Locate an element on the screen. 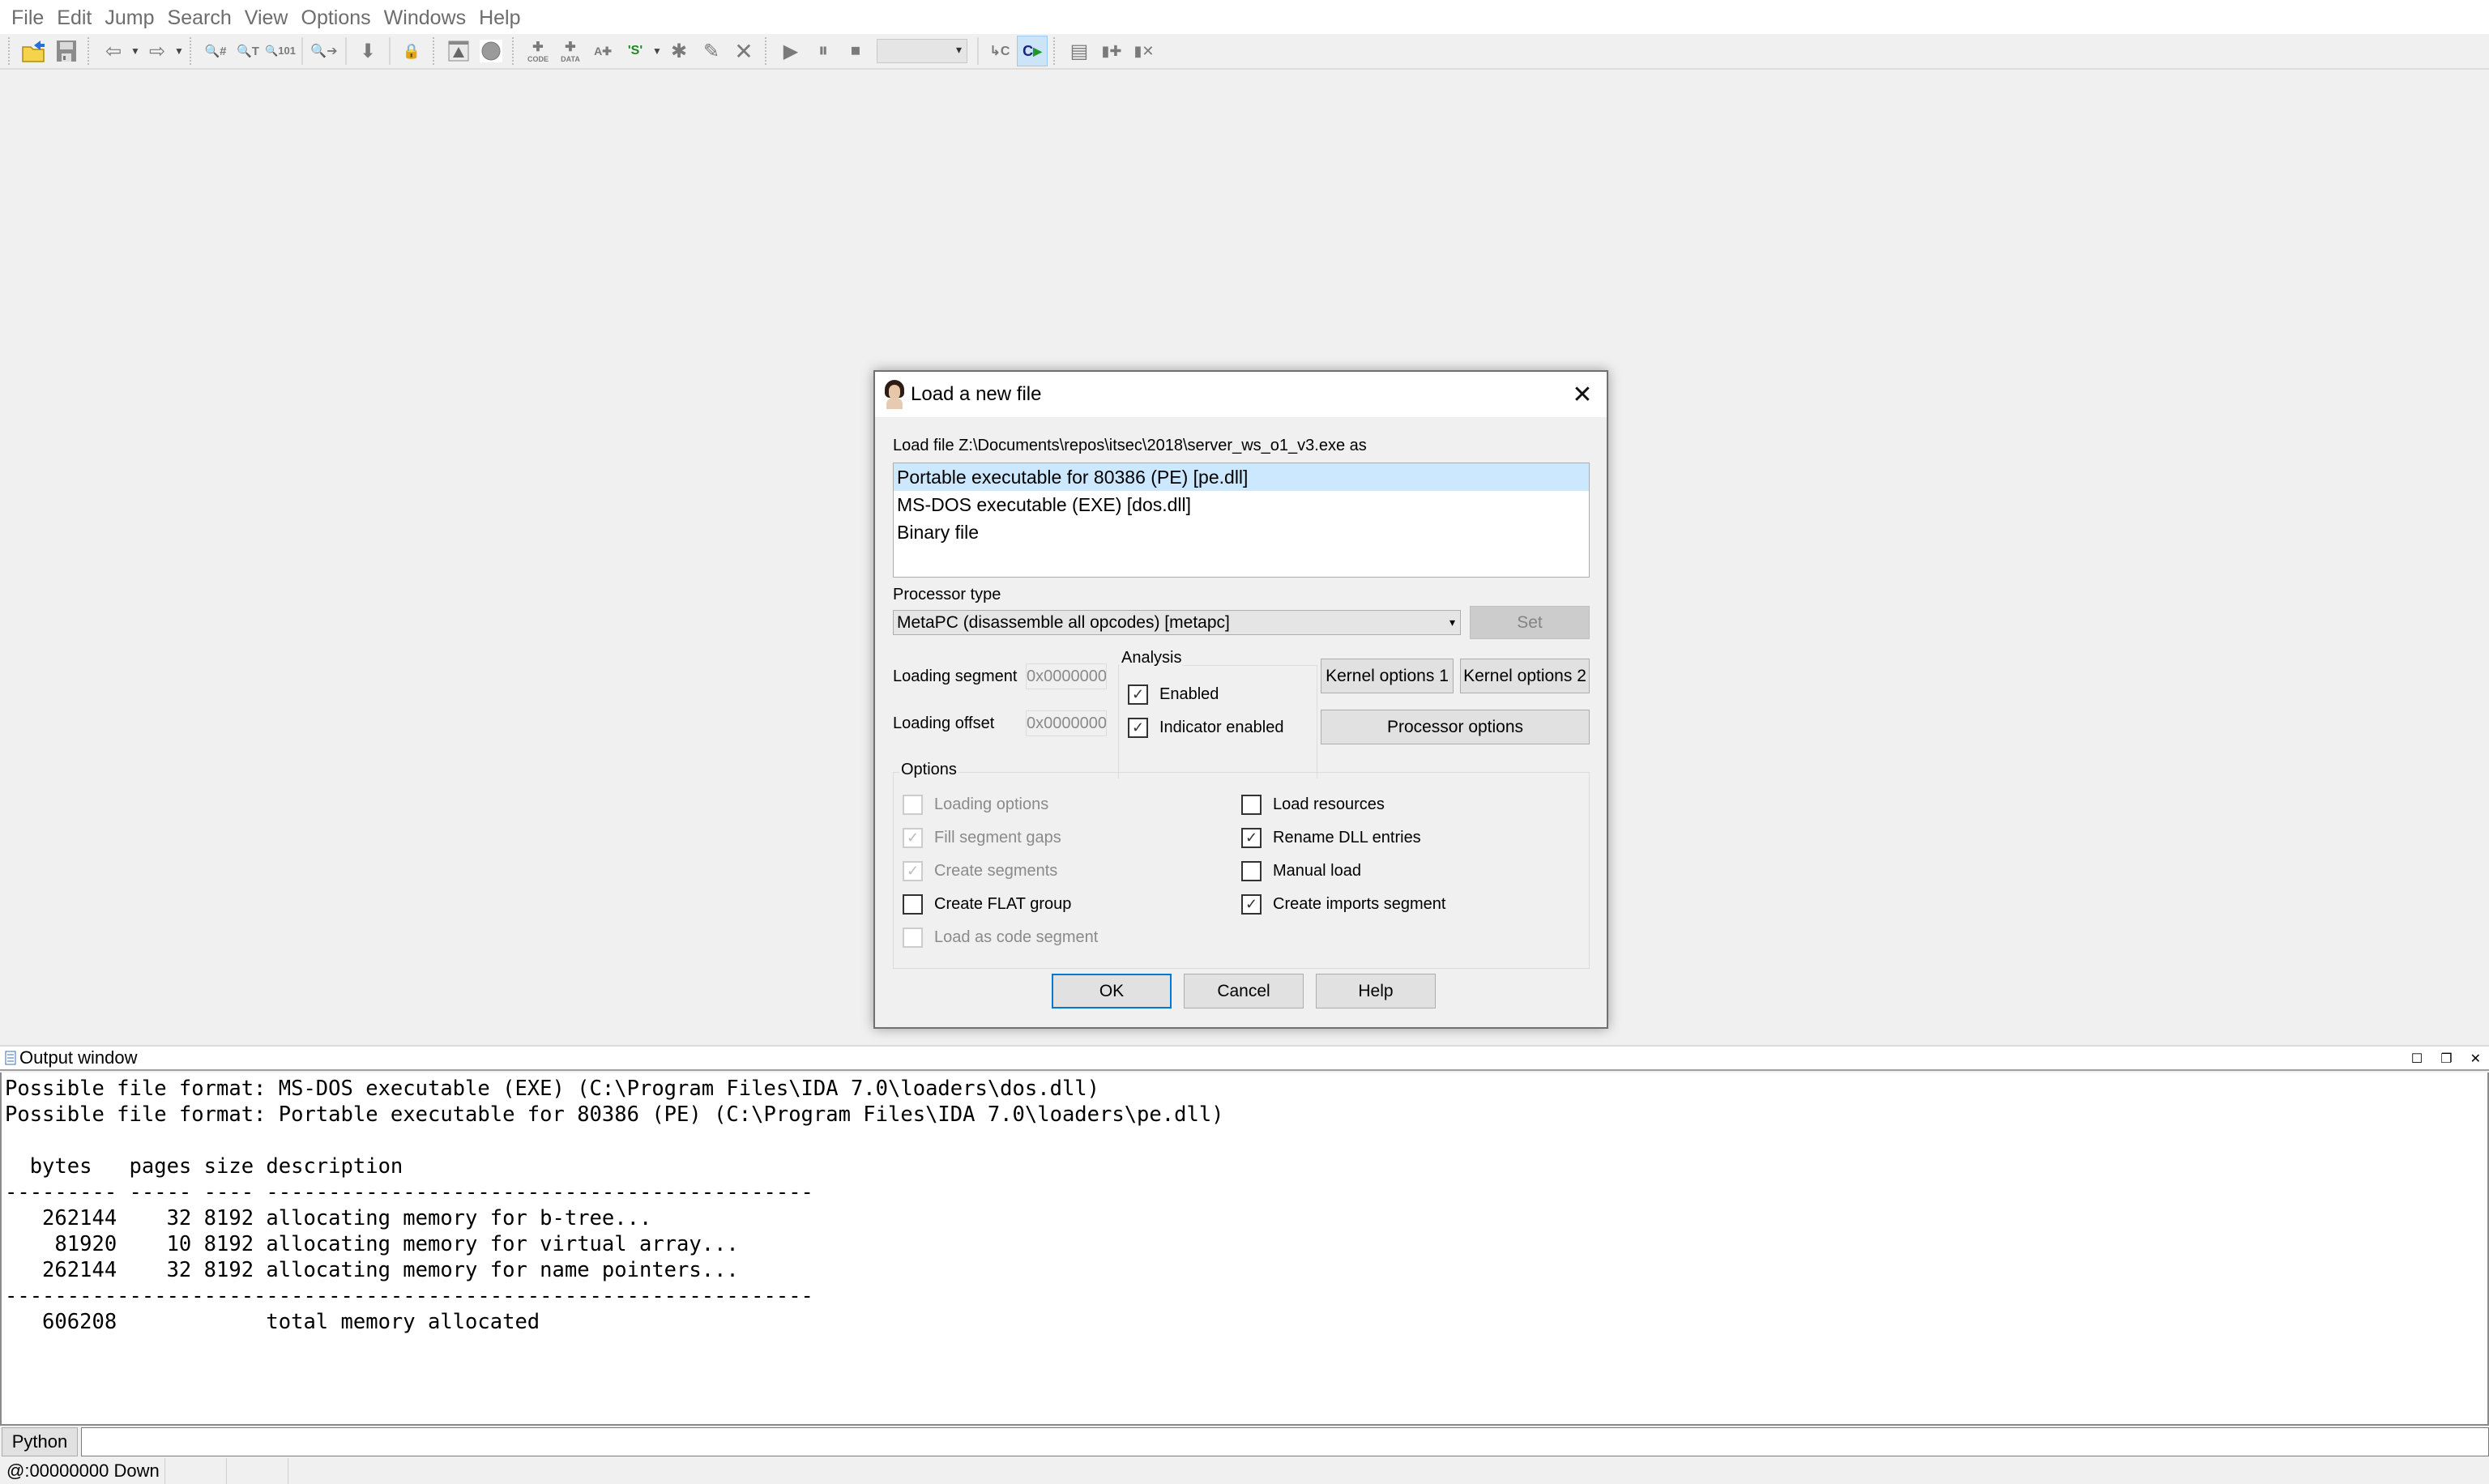  rename-dll-entries-checkbox: ✓ Rename DLL entries is located at coordinates (1331, 838).